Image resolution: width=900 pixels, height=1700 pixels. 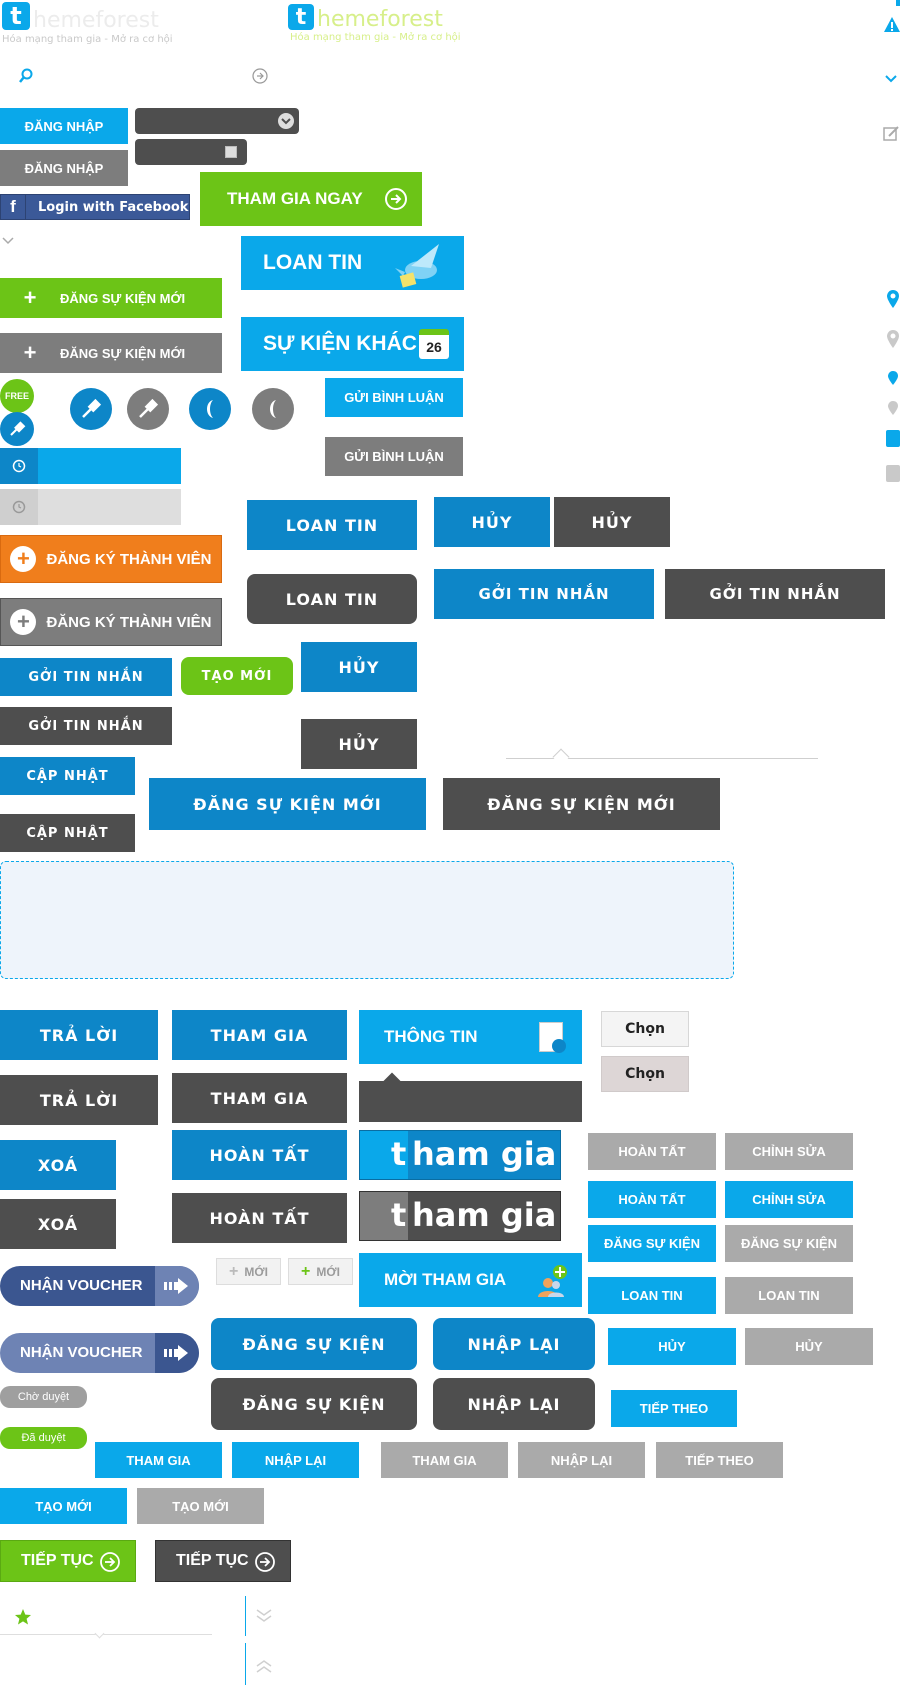 What do you see at coordinates (789, 1295) in the screenshot?
I see `loan-tin-button-small-gray: LOAN TIN` at bounding box center [789, 1295].